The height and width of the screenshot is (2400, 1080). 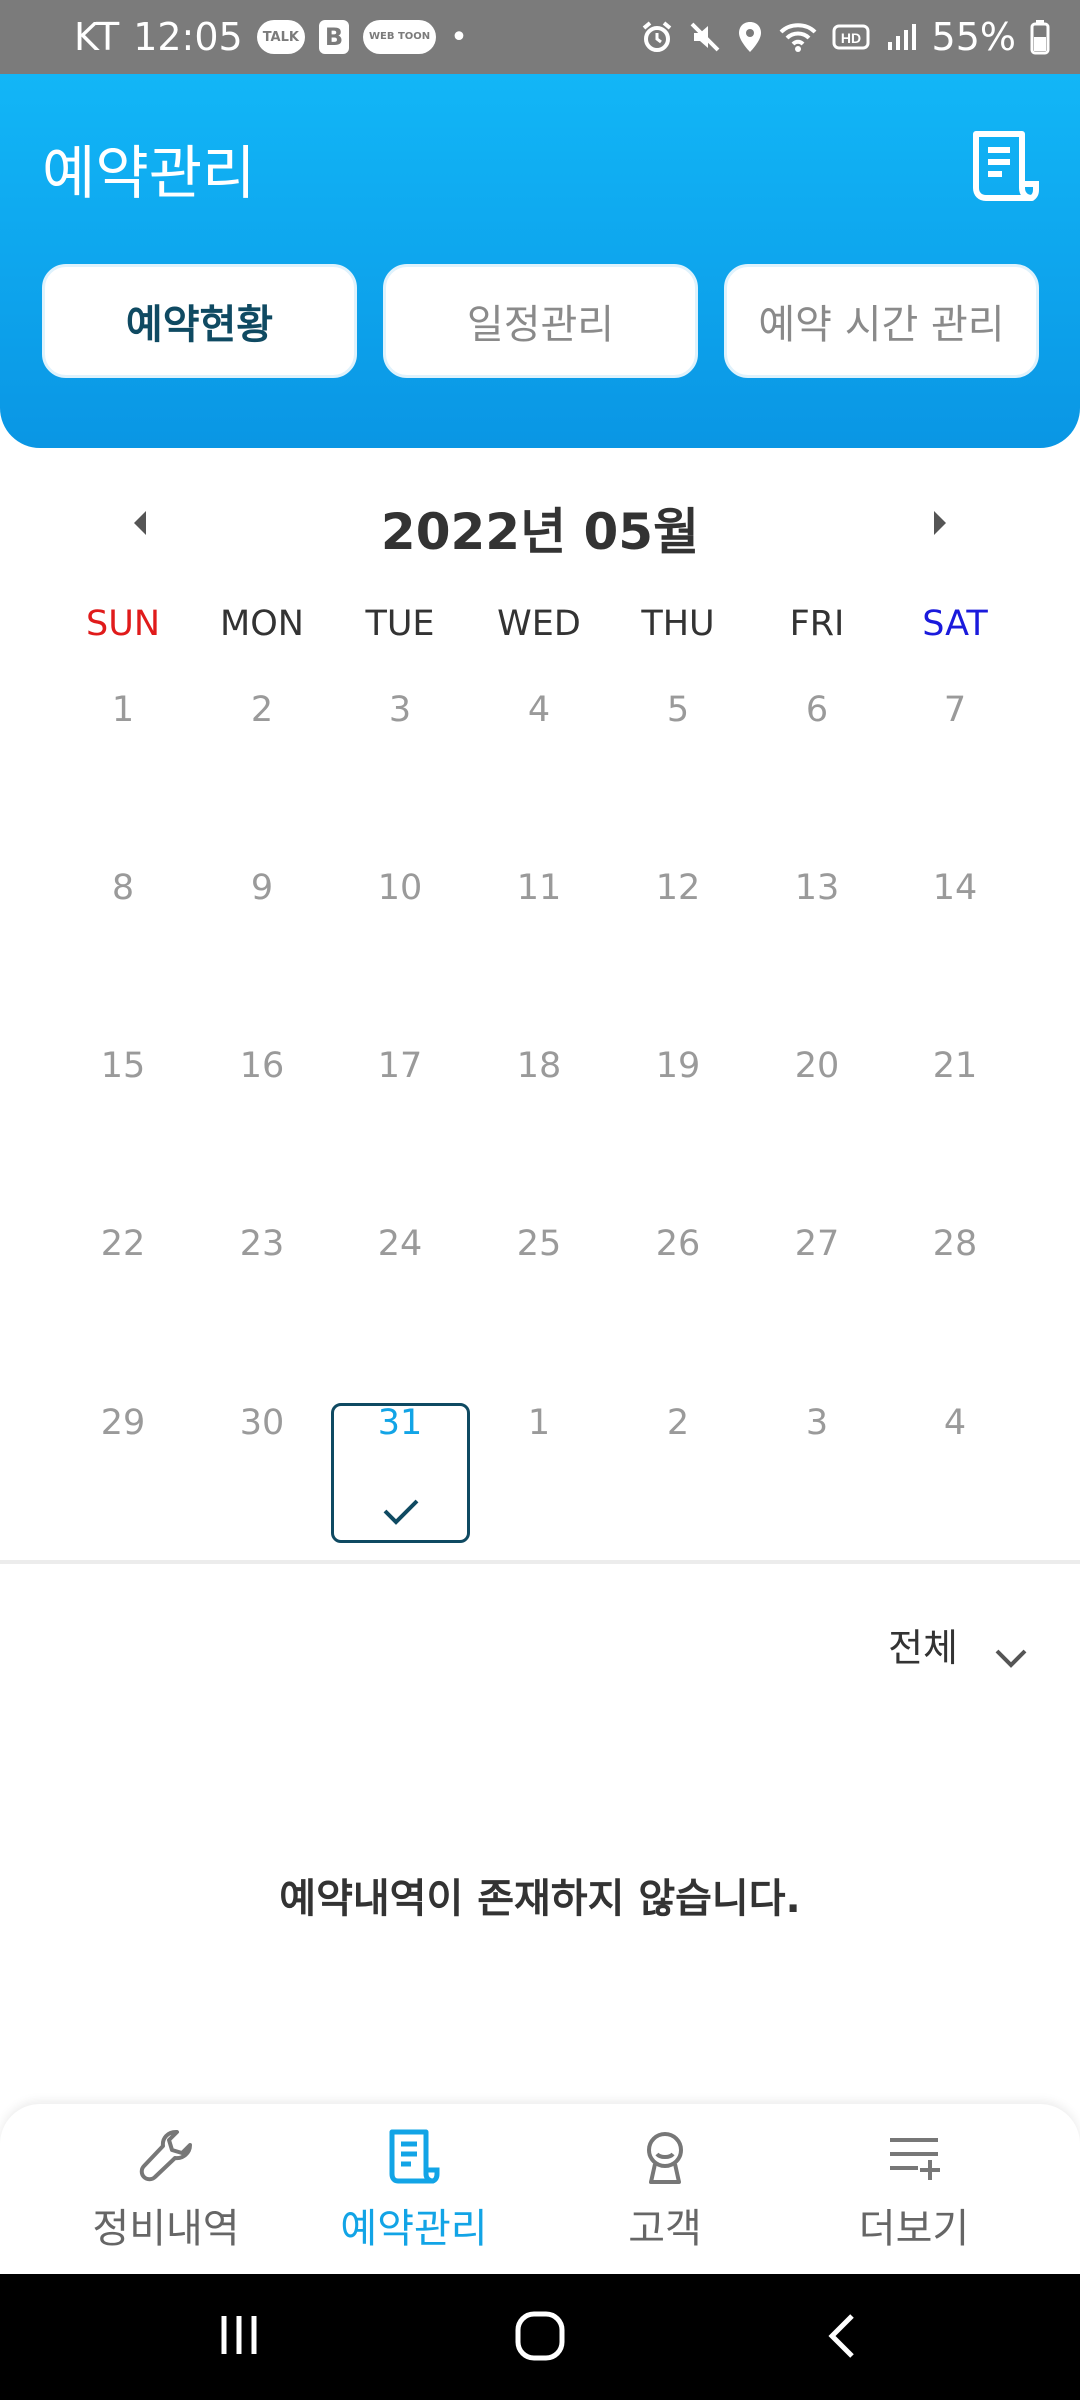 What do you see at coordinates (750, 37) in the screenshot?
I see `location-icon` at bounding box center [750, 37].